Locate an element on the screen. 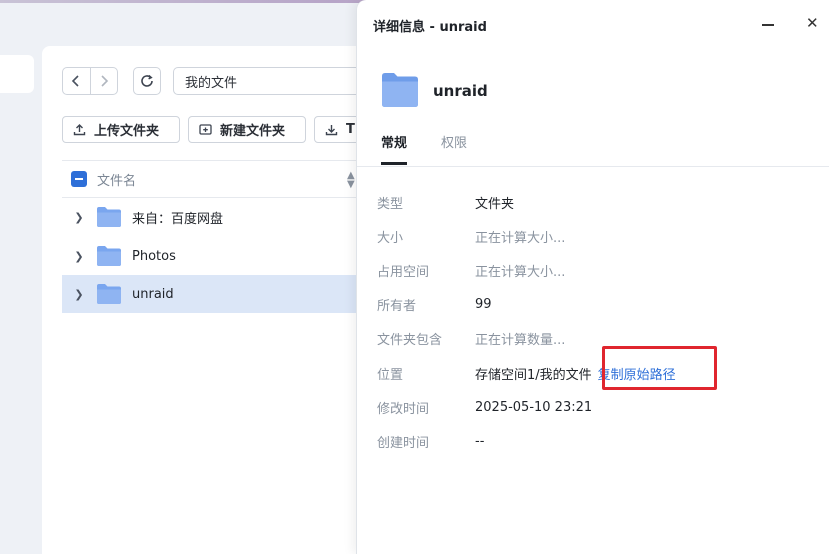 This screenshot has width=829, height=554. list-item-label: Photos is located at coordinates (154, 256).